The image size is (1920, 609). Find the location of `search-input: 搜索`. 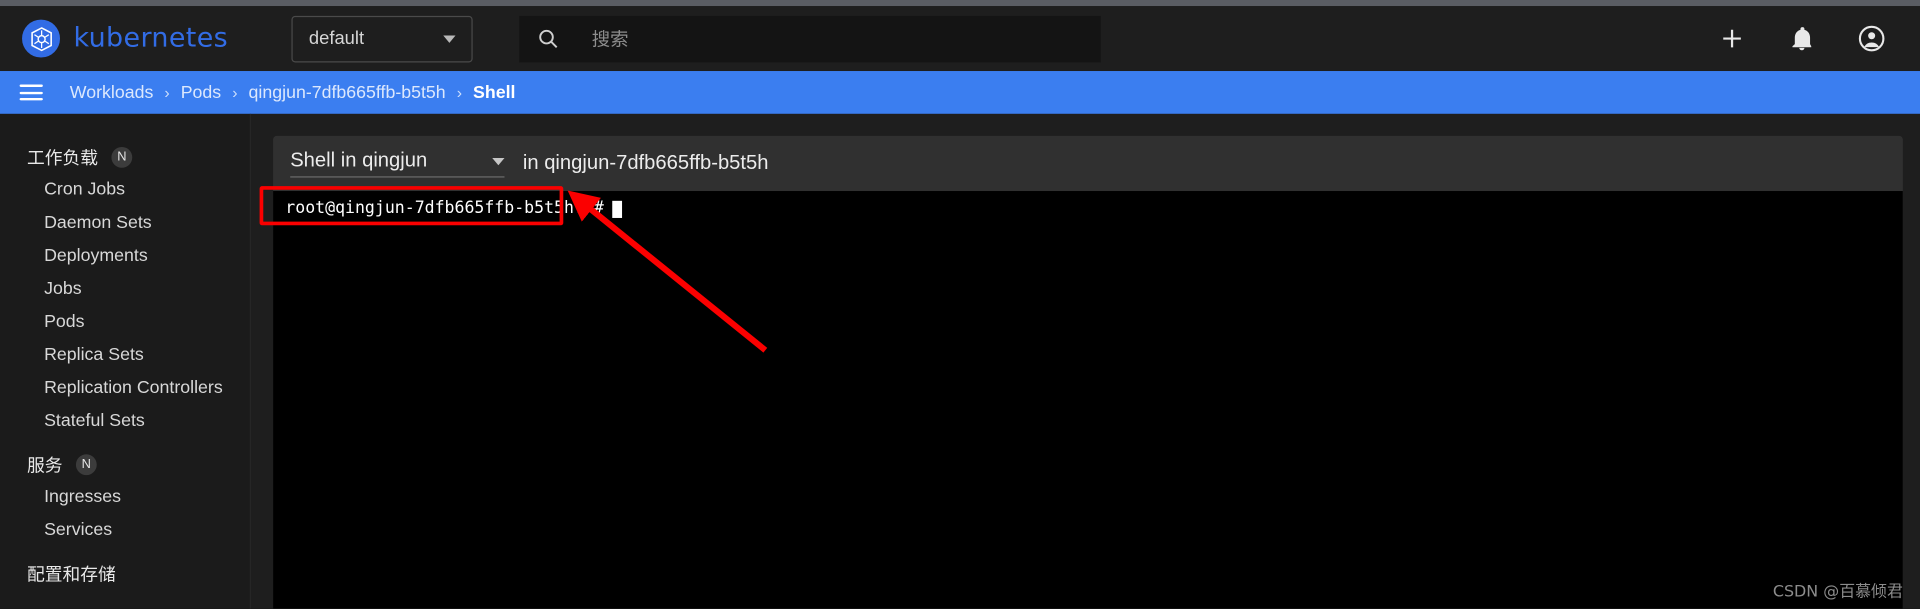

search-input: 搜索 is located at coordinates (610, 39).